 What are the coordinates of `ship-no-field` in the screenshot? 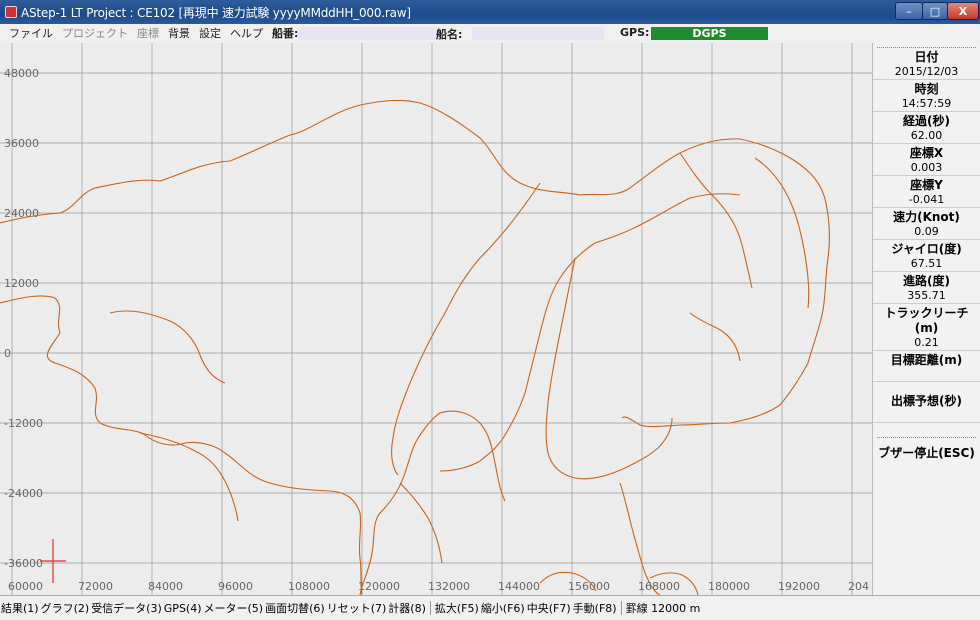 It's located at (368, 33).